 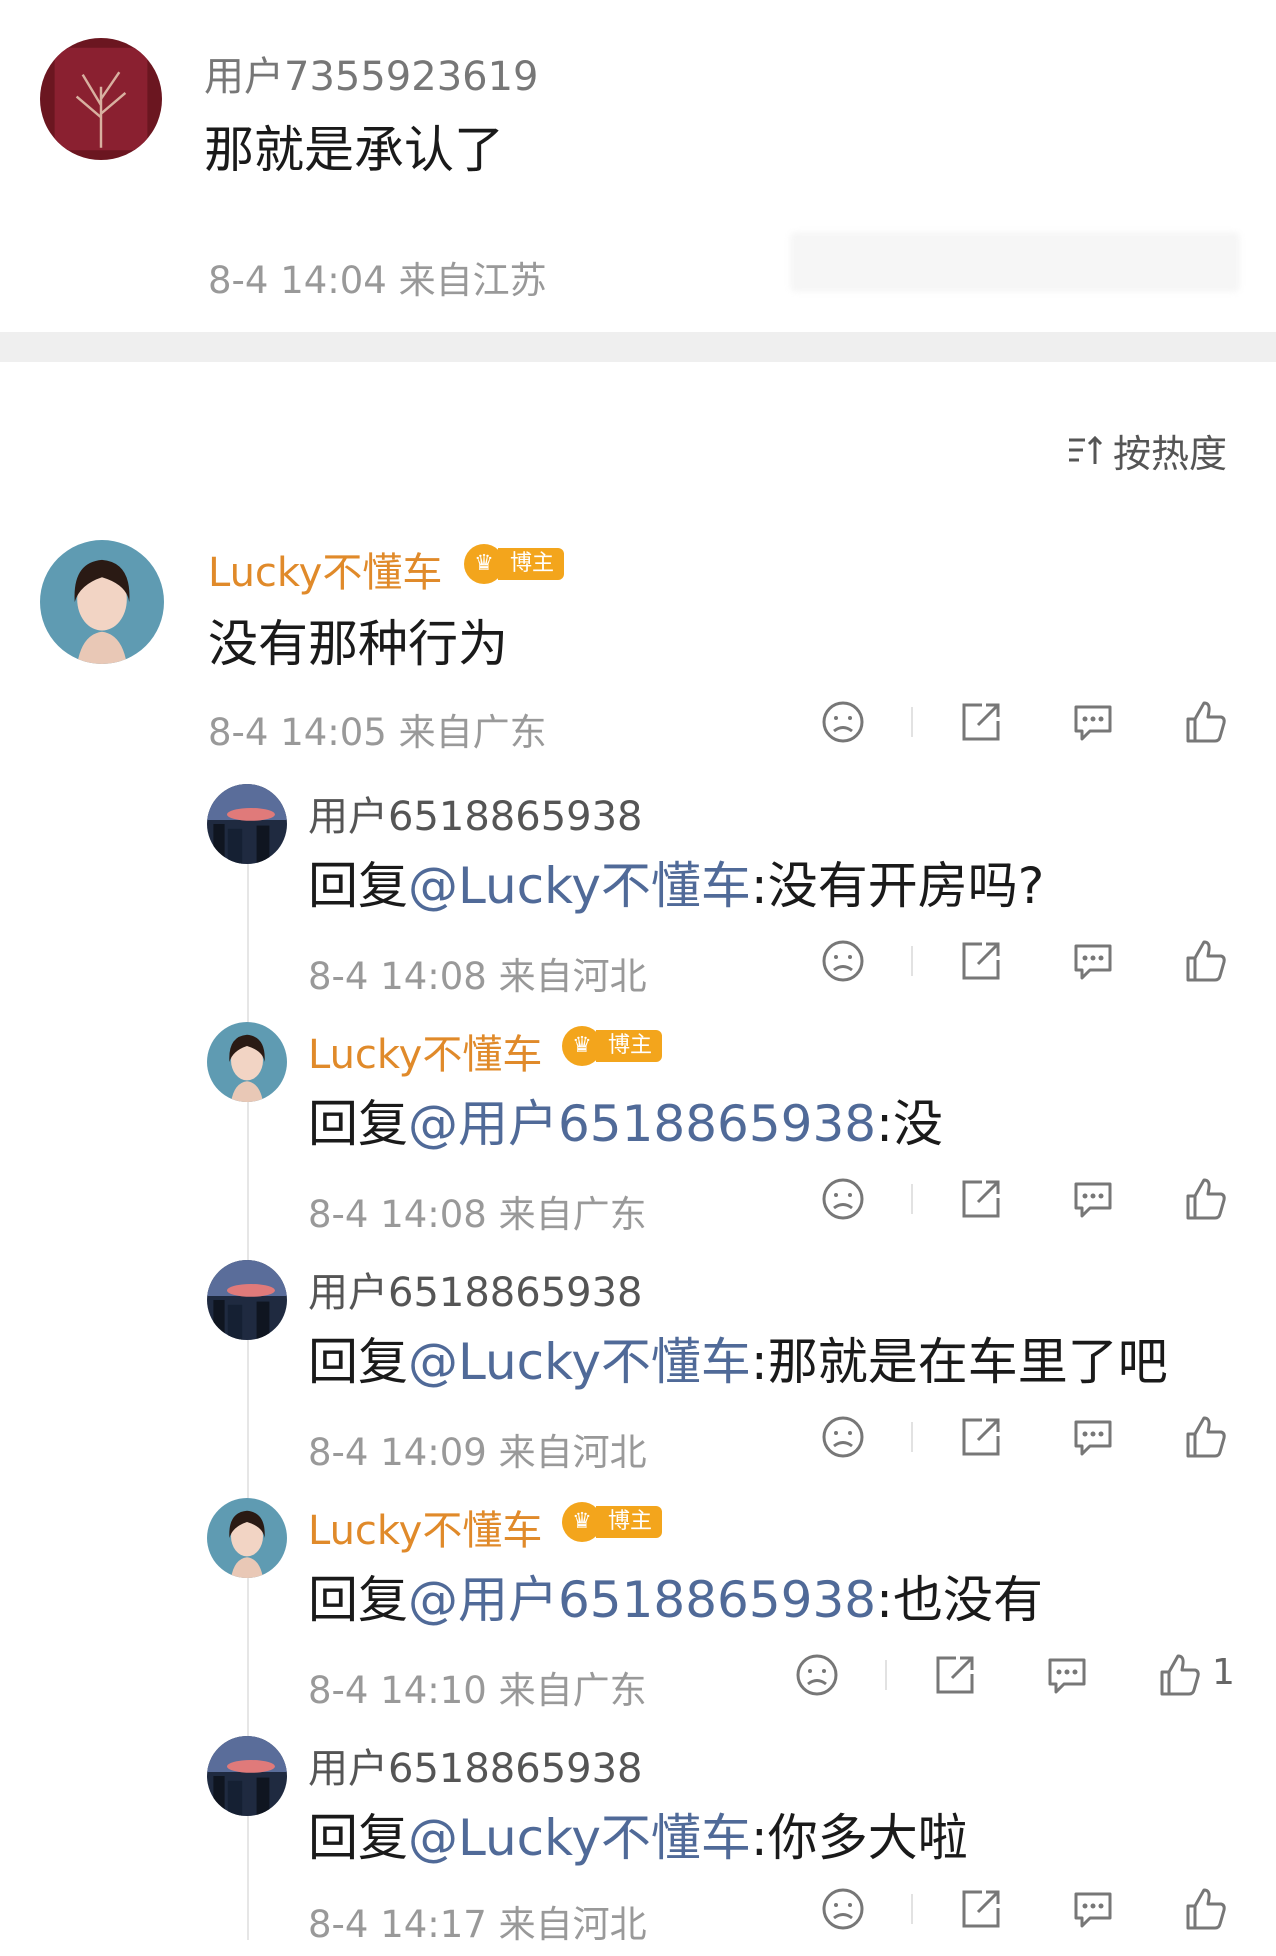 I want to click on username: 用户7355923619, so click(x=371, y=73).